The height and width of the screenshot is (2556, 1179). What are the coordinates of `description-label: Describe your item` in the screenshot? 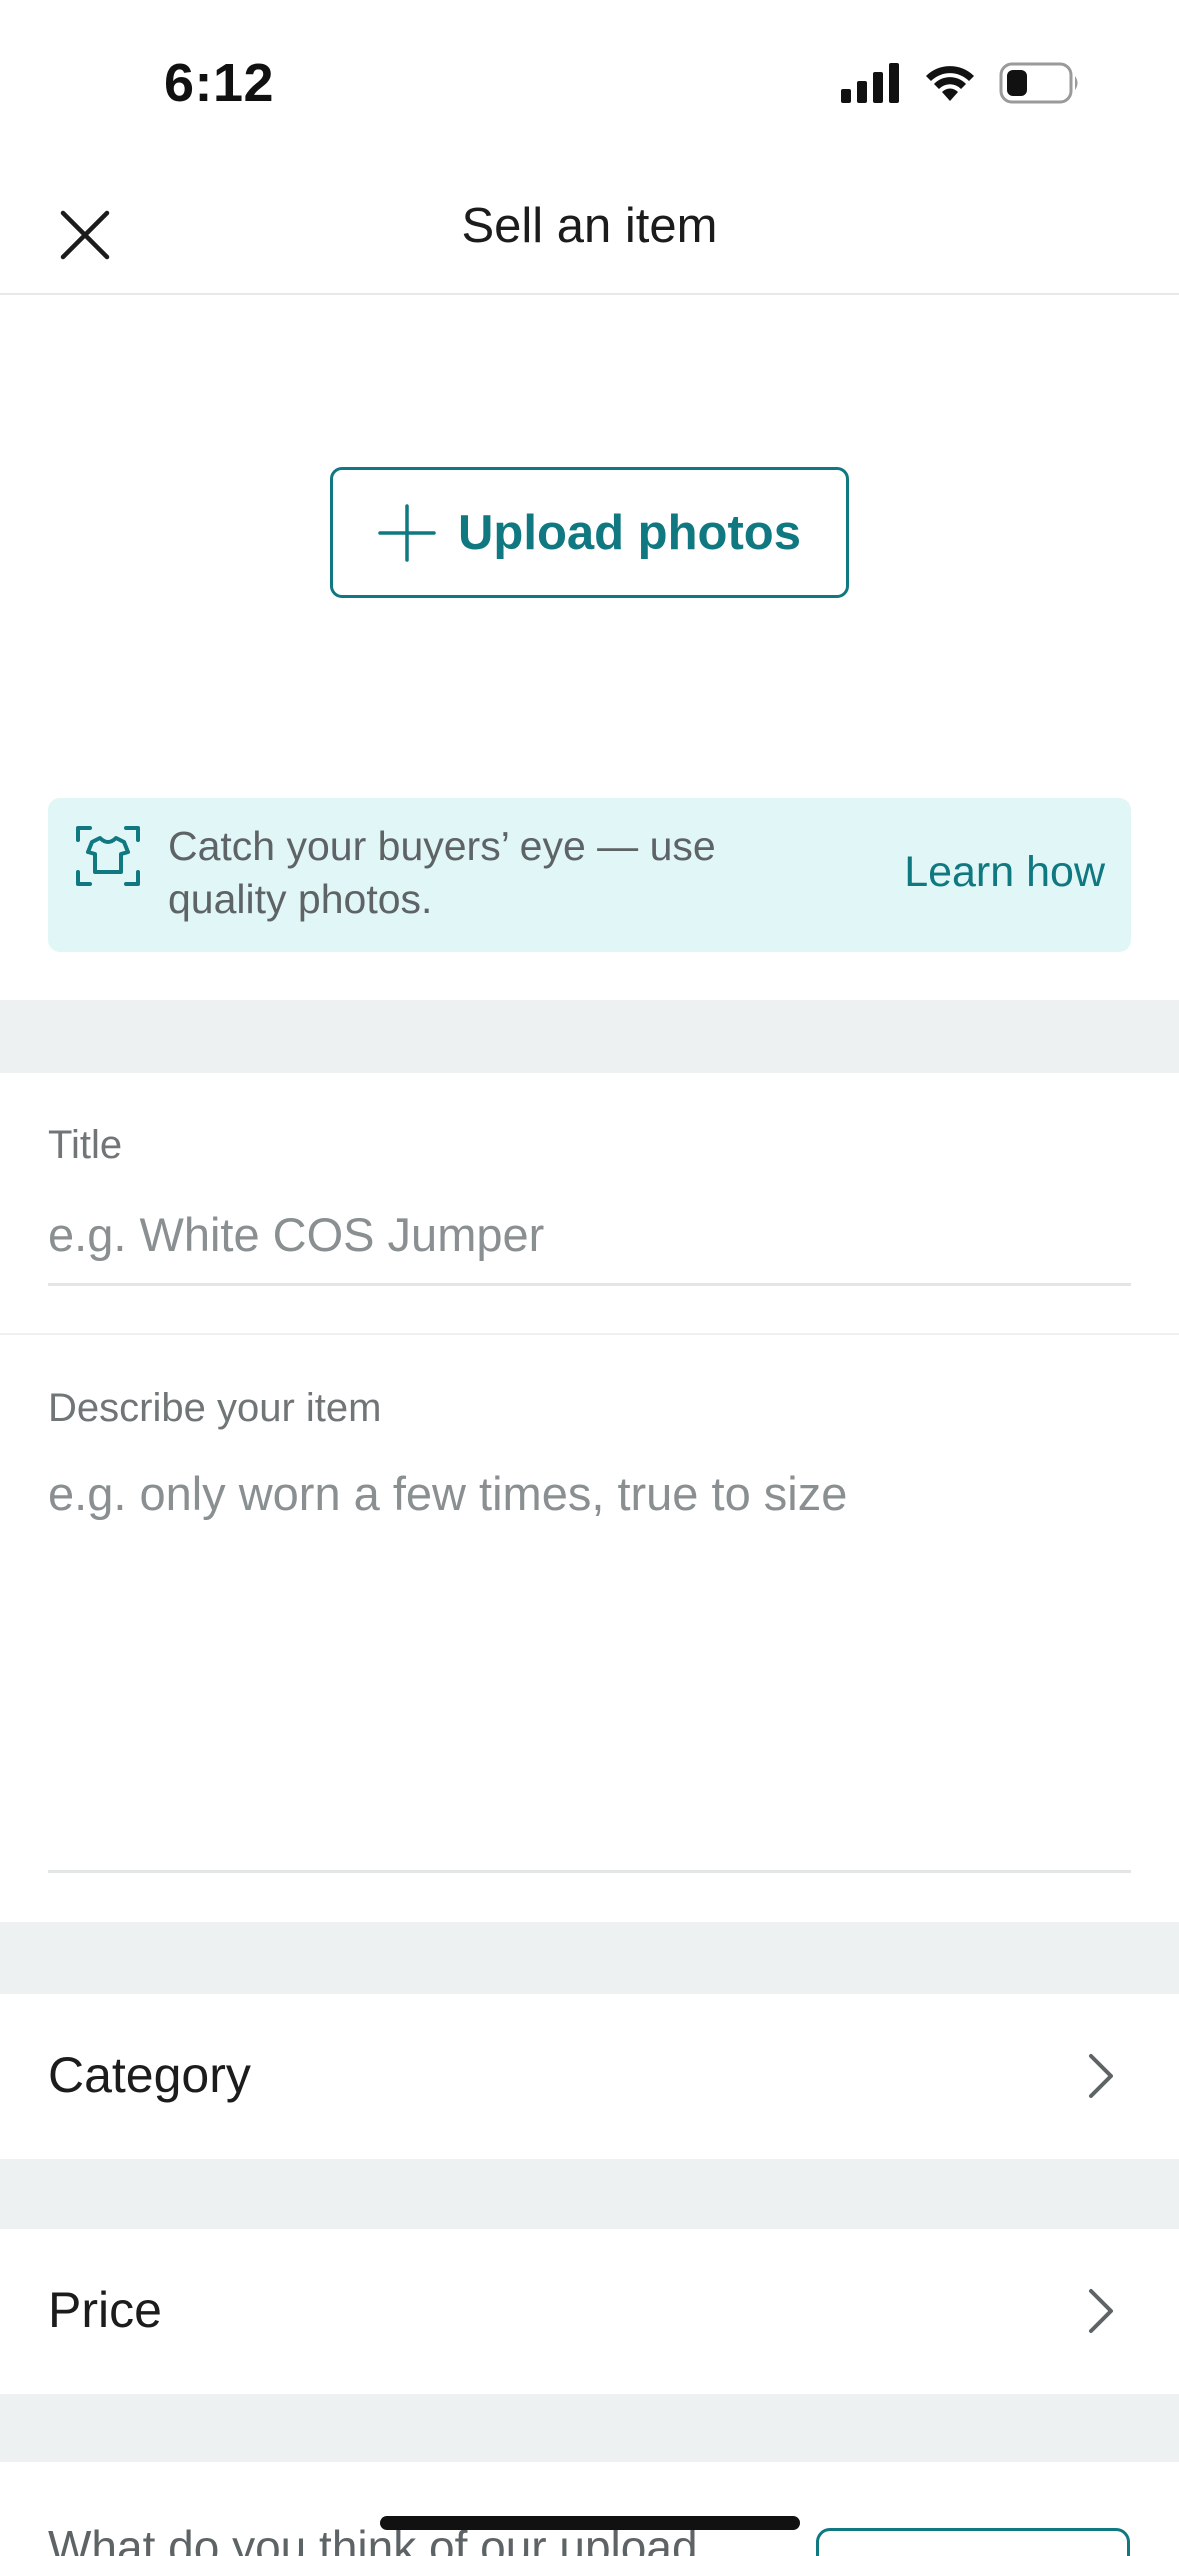 It's located at (215, 1408).